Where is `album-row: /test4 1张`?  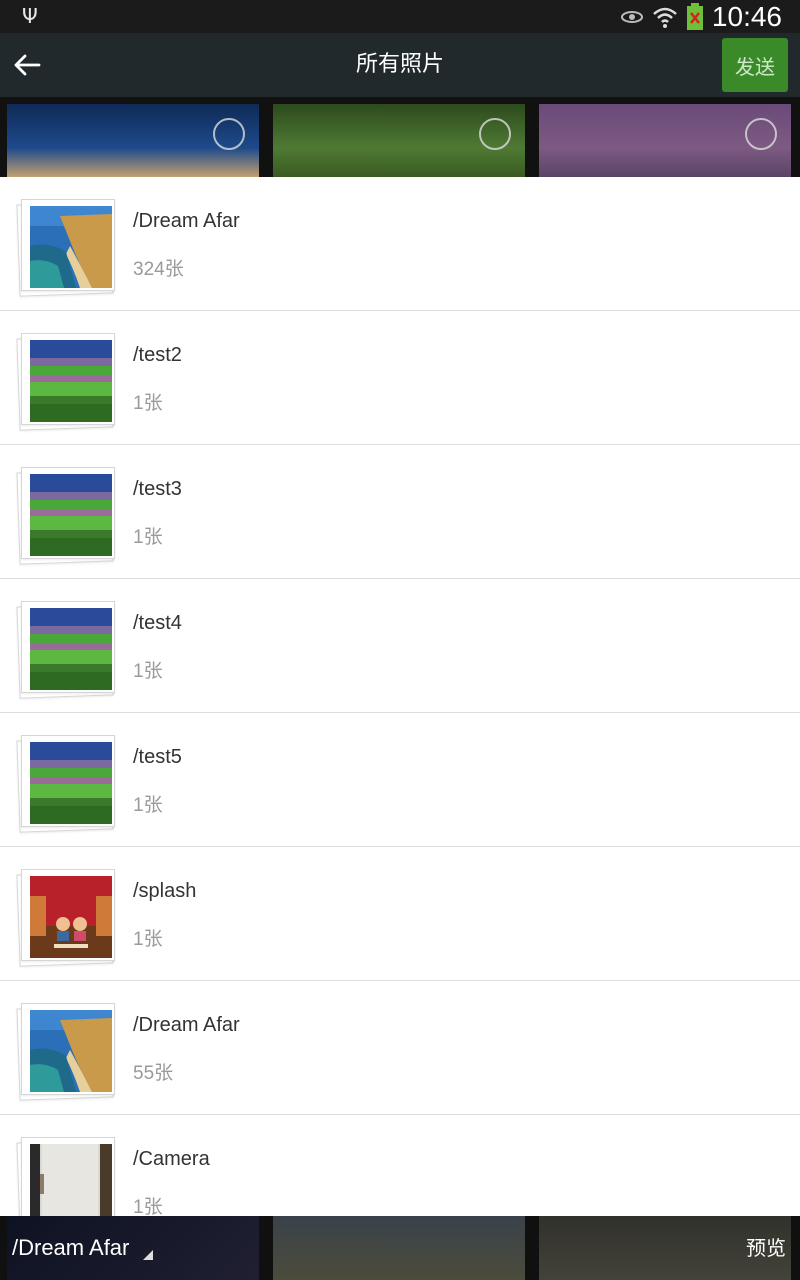 album-row: /test4 1张 is located at coordinates (400, 646).